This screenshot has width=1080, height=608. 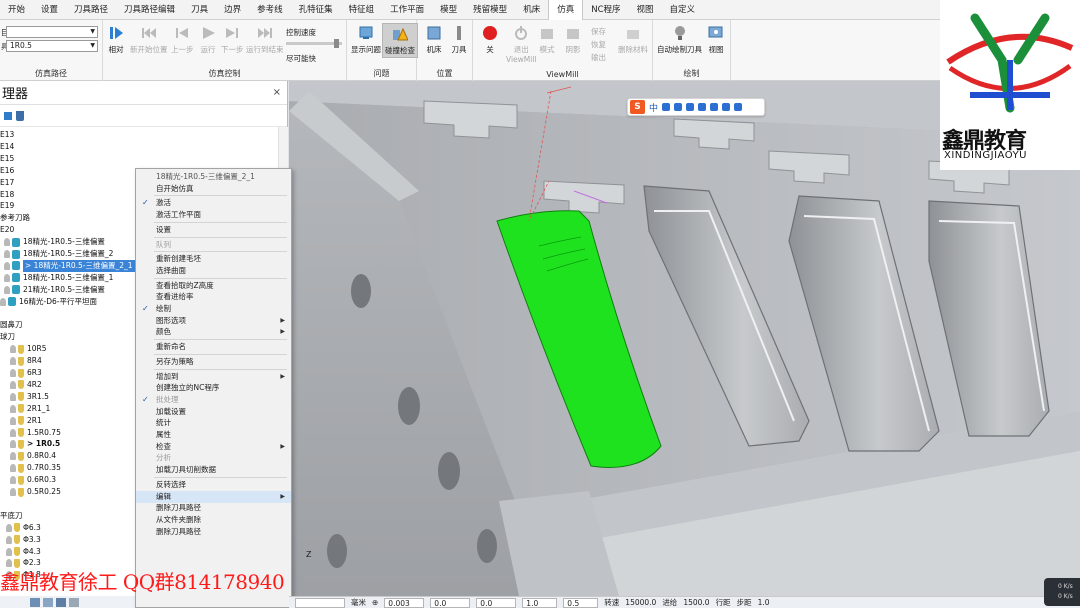 What do you see at coordinates (566, 10) in the screenshot?
I see `menu-tab: 仿真` at bounding box center [566, 10].